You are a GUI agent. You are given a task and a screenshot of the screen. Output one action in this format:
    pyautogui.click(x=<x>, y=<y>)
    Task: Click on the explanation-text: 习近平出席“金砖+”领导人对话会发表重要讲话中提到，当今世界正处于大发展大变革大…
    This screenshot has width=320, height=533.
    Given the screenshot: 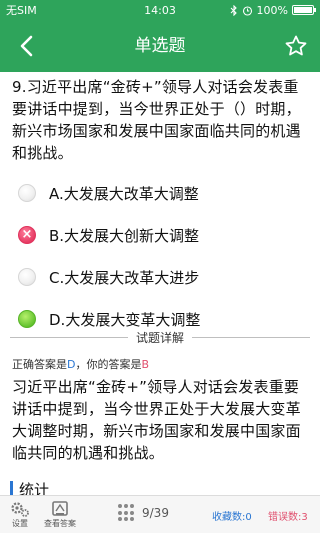 What is the action you would take?
    pyautogui.click(x=156, y=420)
    